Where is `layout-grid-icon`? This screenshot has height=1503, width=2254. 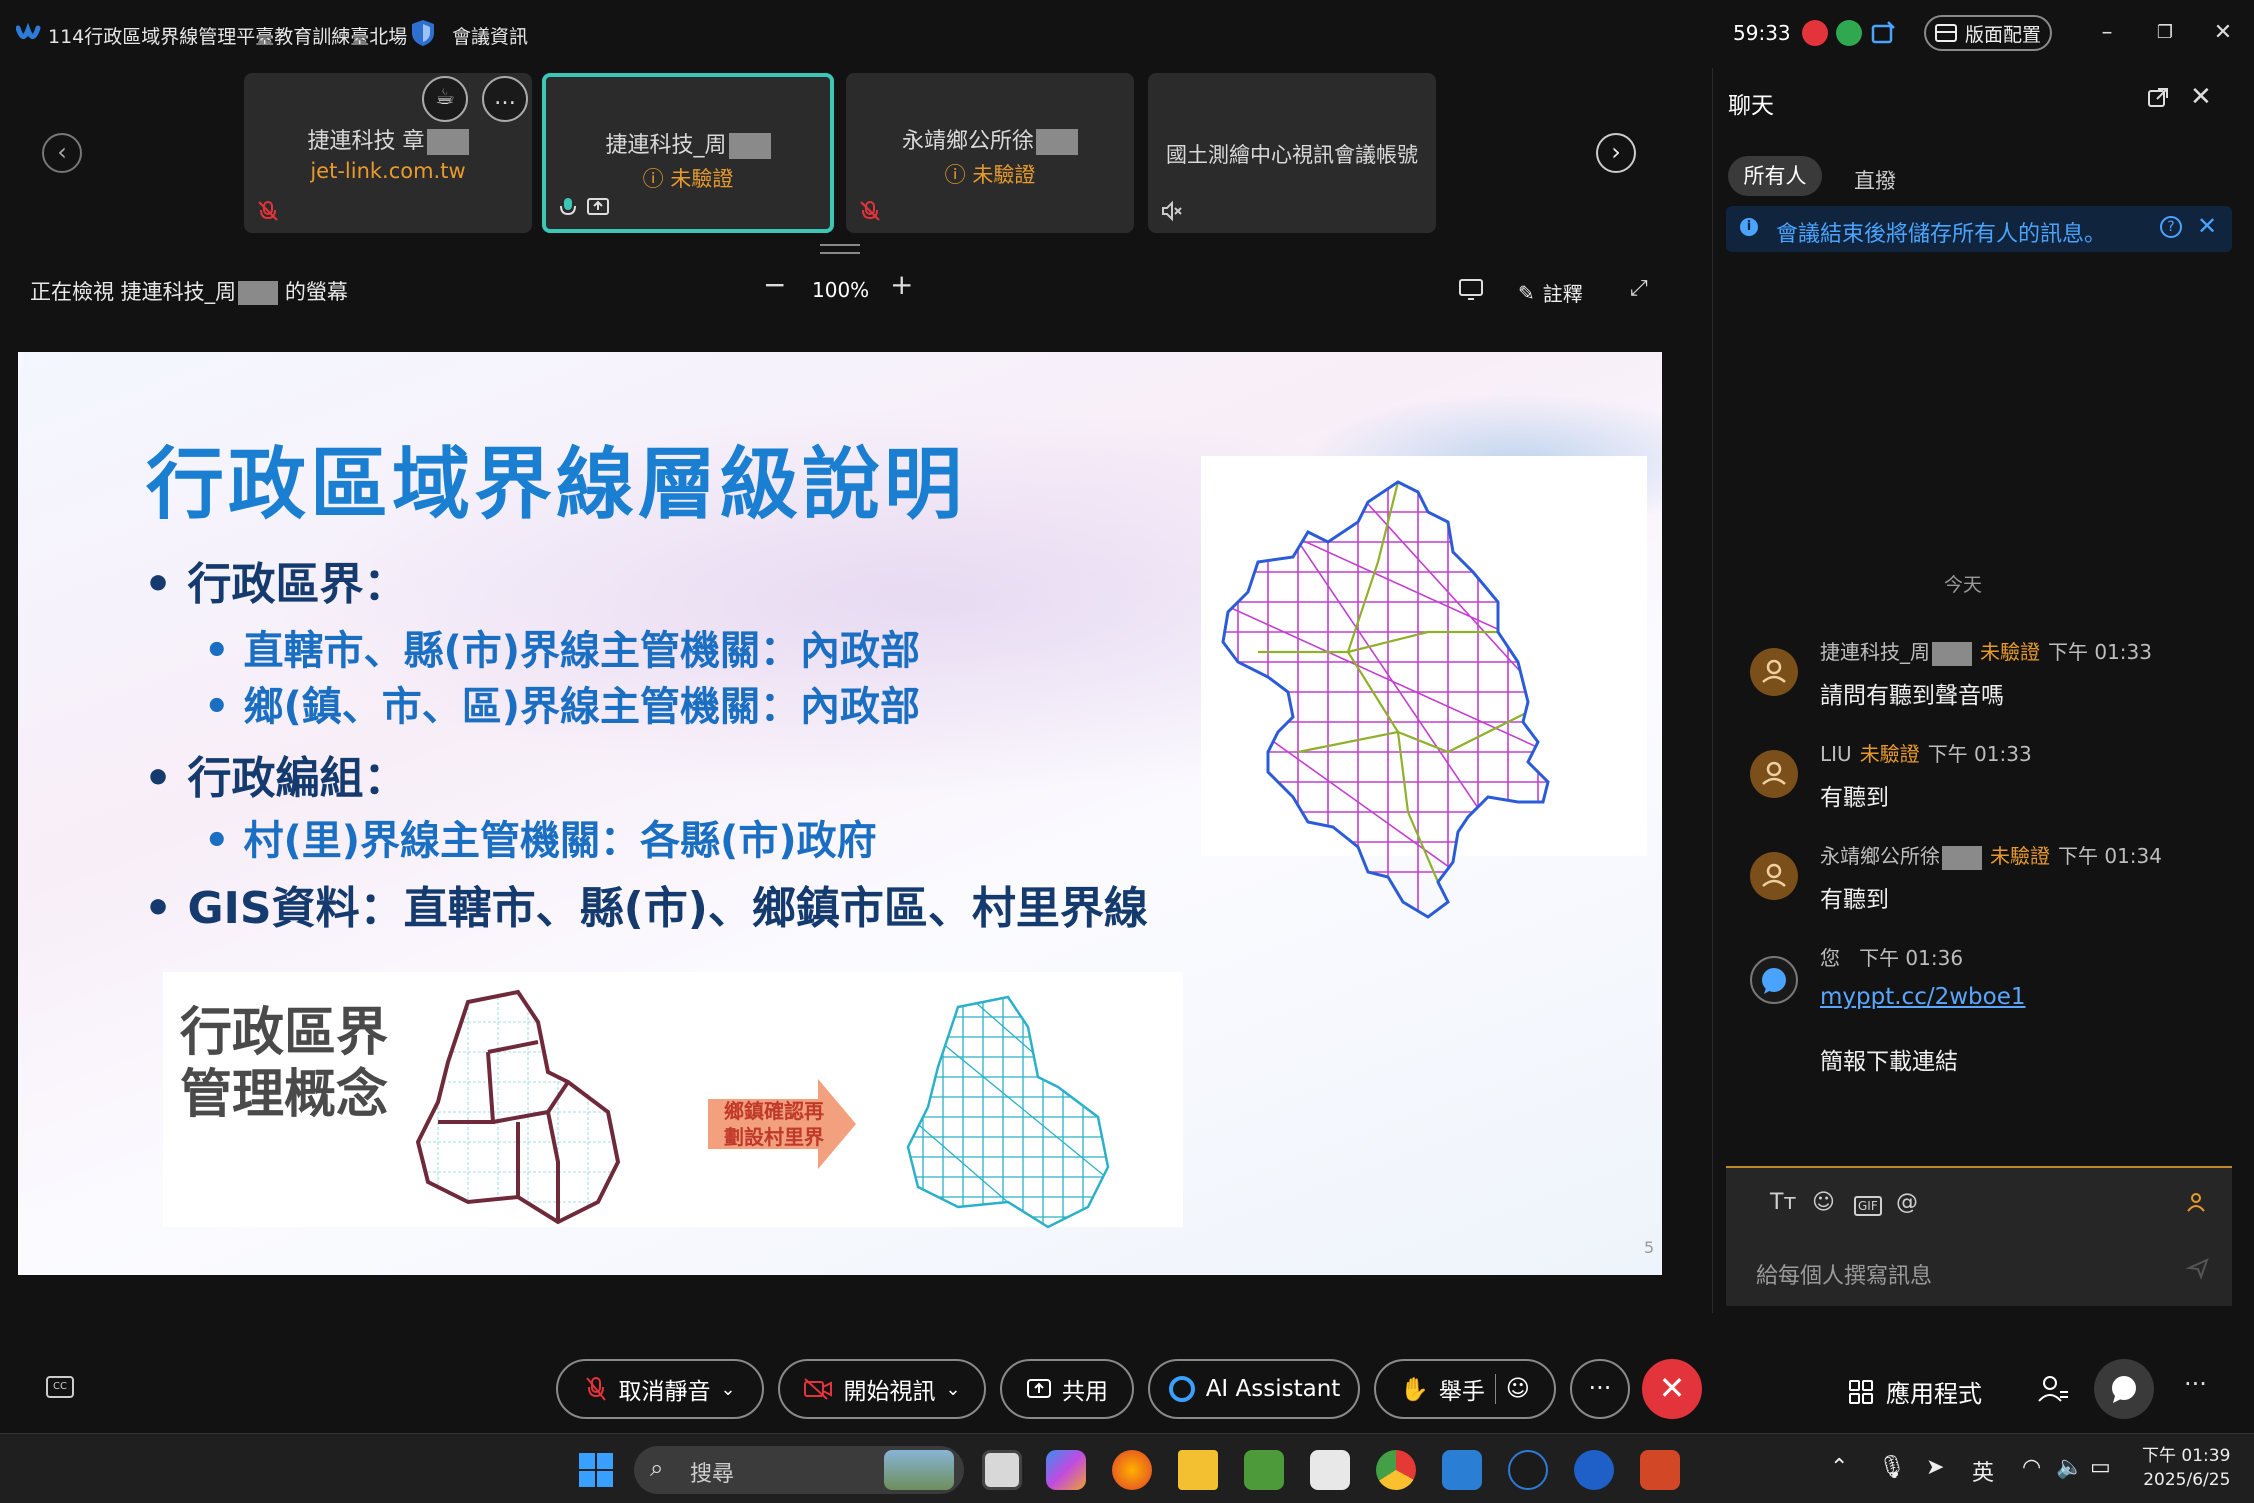
layout-grid-icon is located at coordinates (1945, 33).